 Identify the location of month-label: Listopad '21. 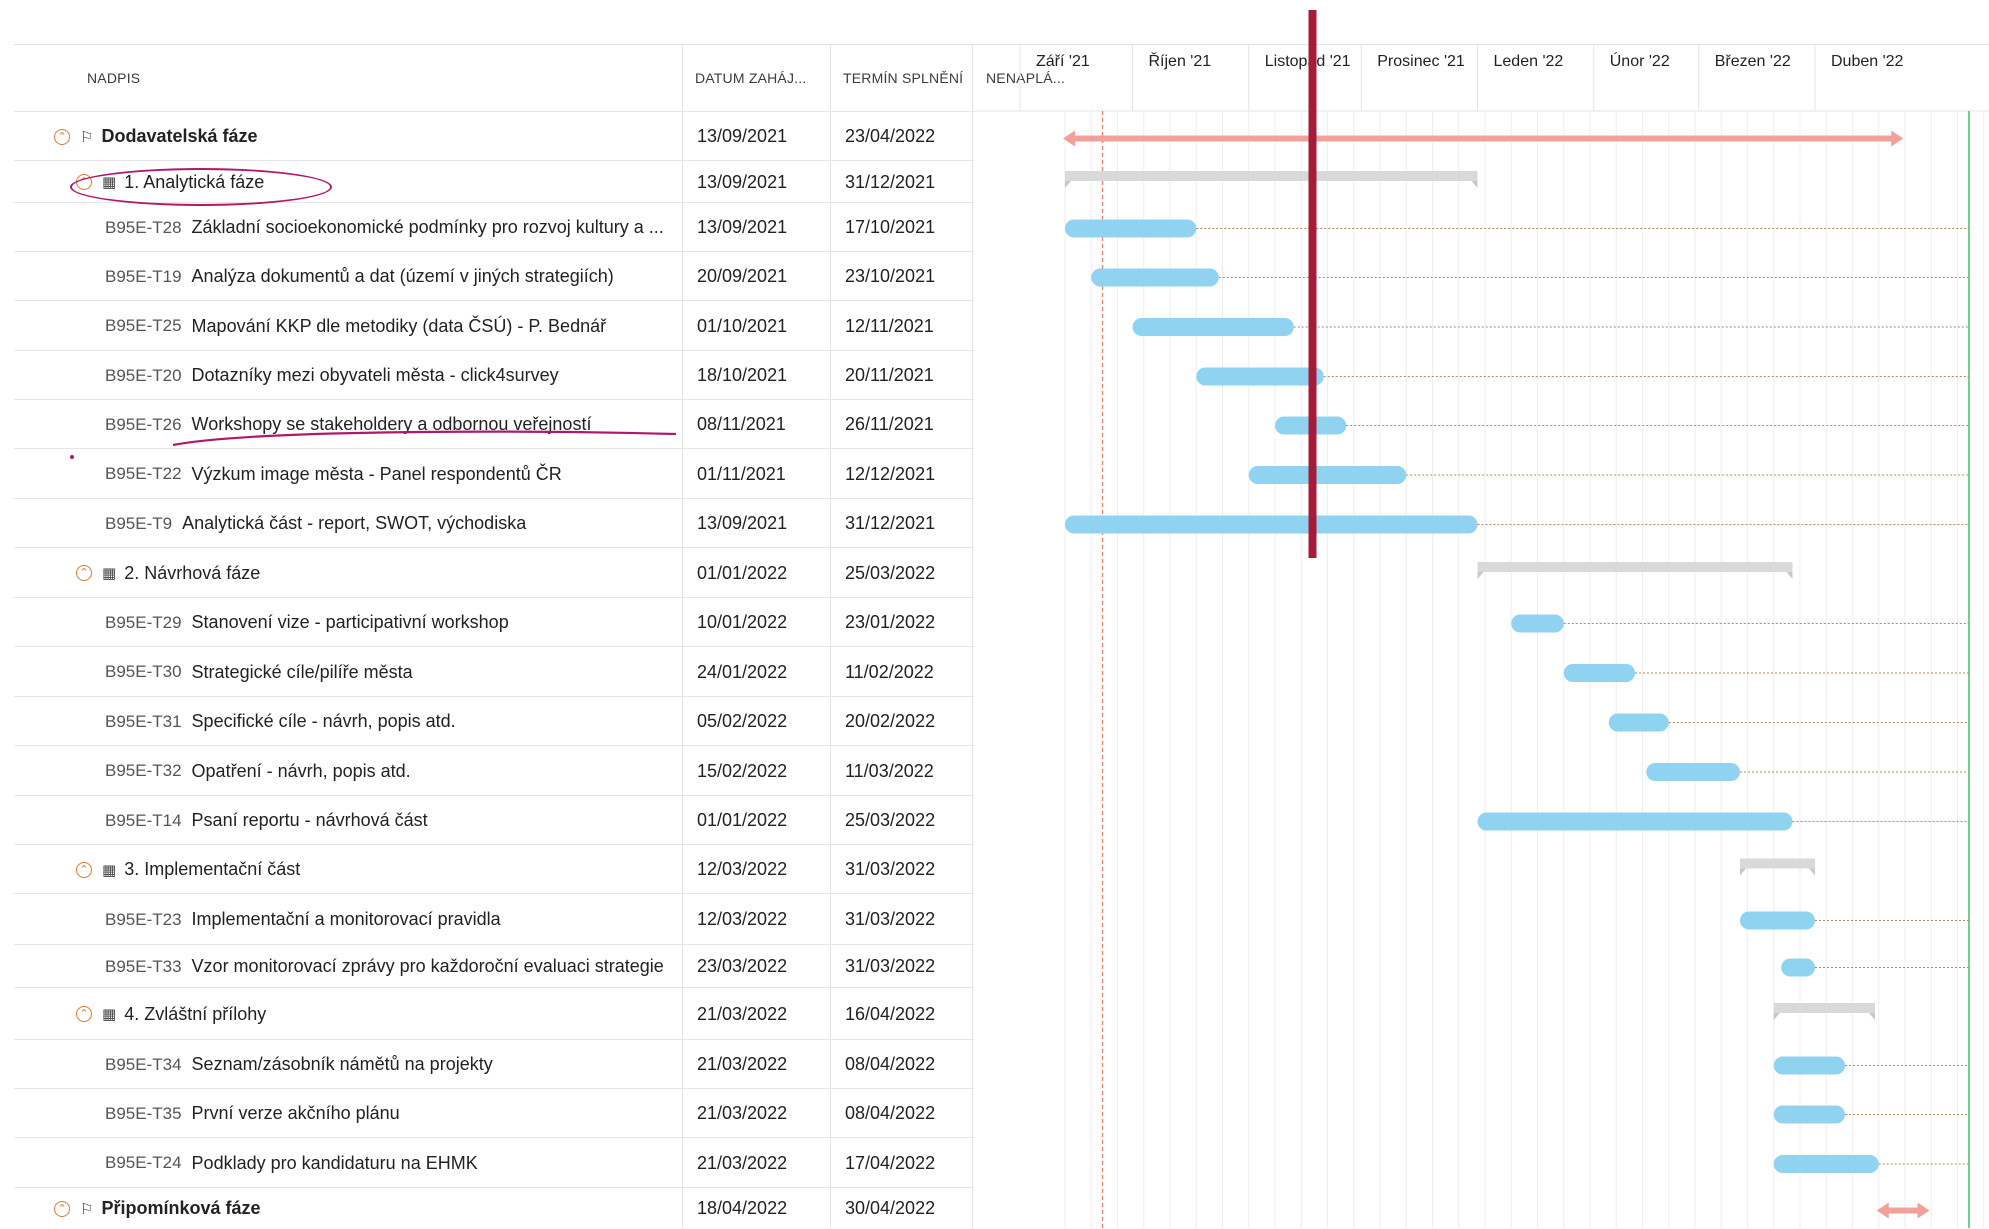
(1308, 61).